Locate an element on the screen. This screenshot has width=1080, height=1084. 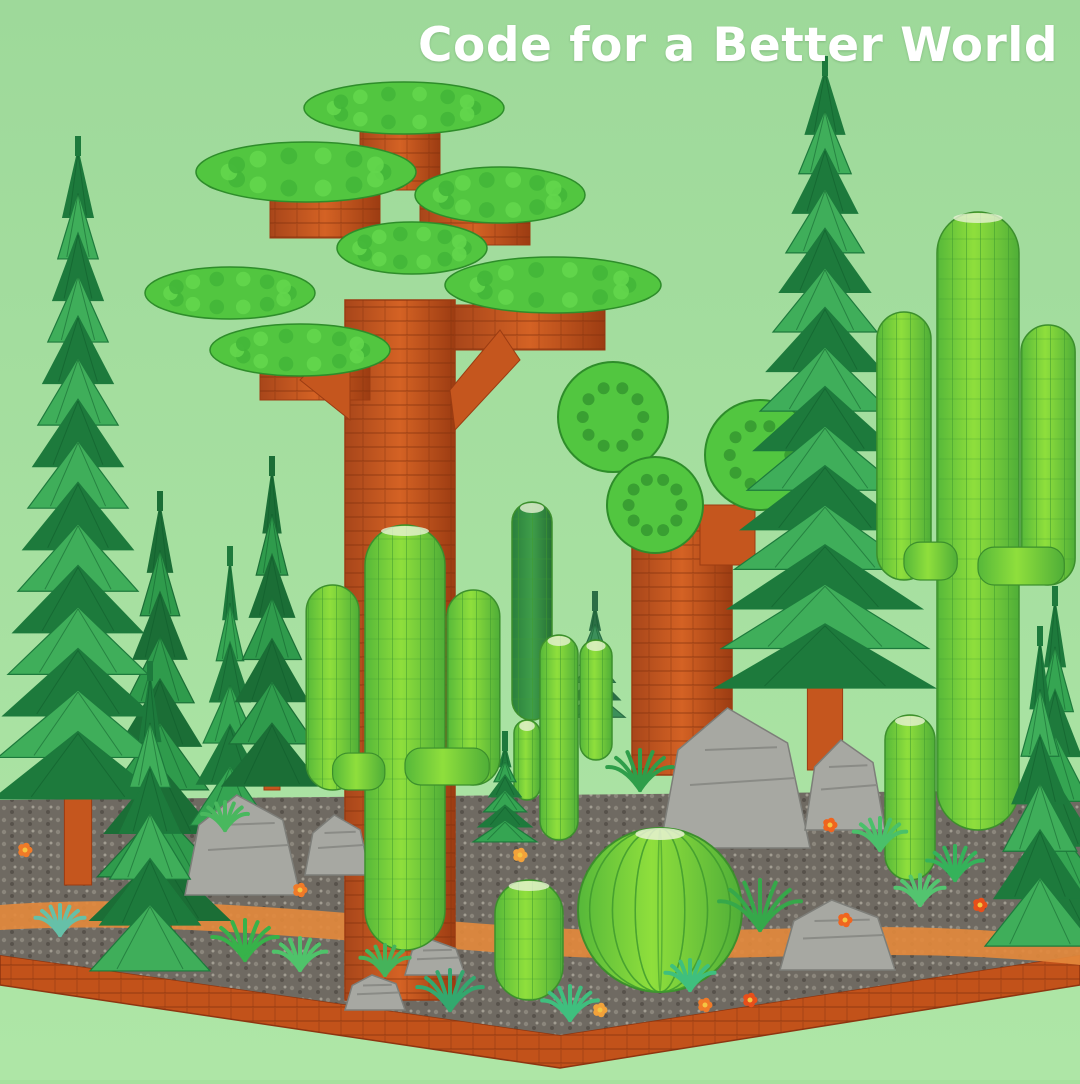
barrel-cactus is located at coordinates (660, 910).